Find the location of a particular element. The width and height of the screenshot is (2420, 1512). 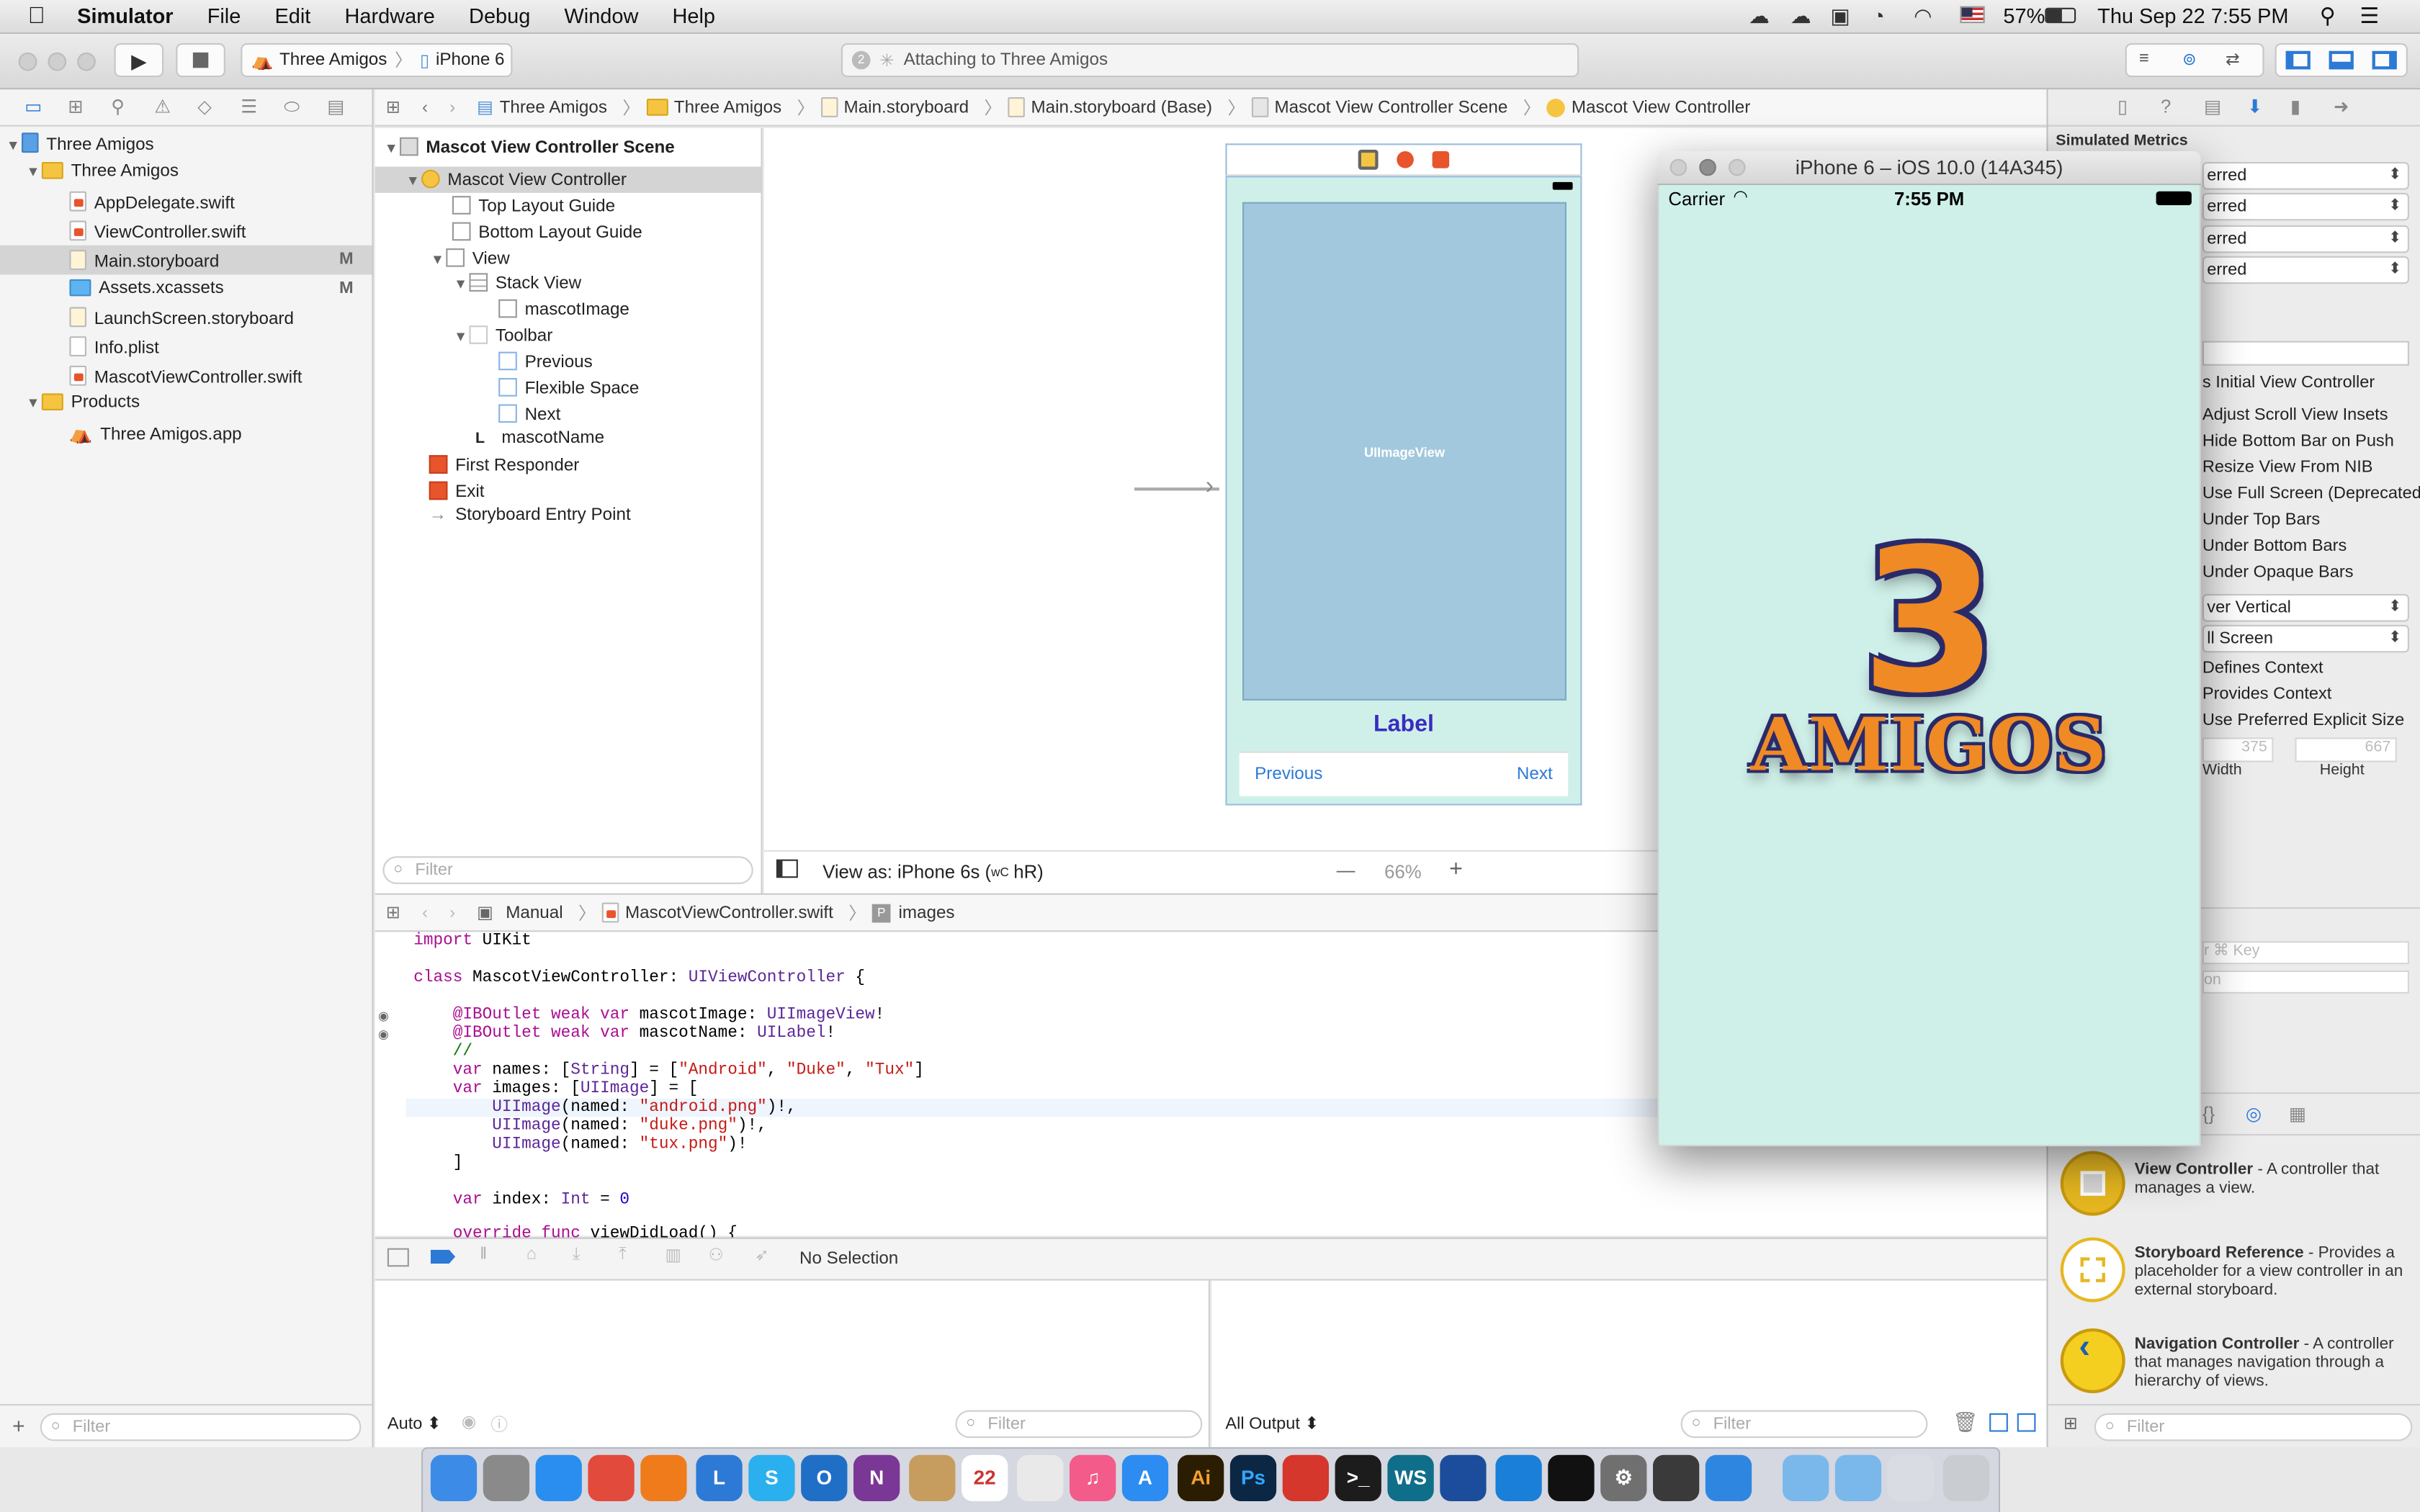

launchpad-icon is located at coordinates (506, 1477).